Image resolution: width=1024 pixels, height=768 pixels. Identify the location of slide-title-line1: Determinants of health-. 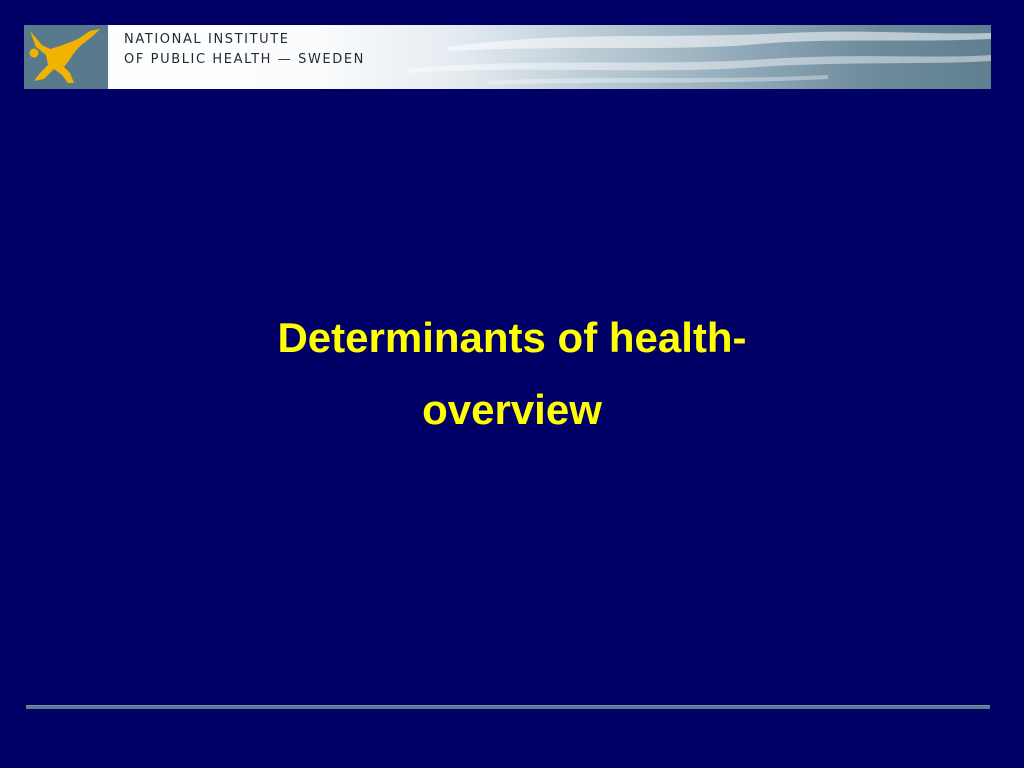
(512, 337).